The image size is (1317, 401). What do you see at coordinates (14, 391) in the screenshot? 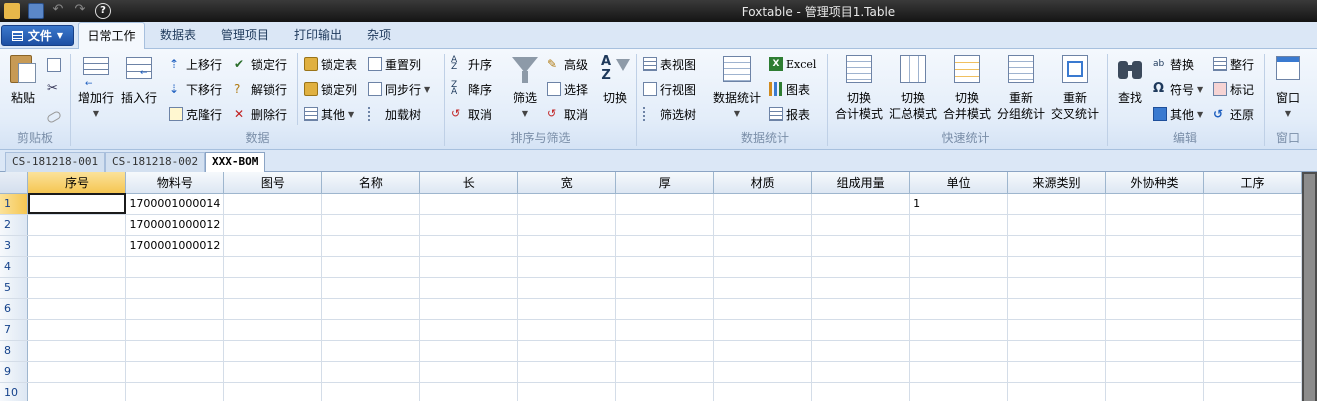
I see `row-header: 10` at bounding box center [14, 391].